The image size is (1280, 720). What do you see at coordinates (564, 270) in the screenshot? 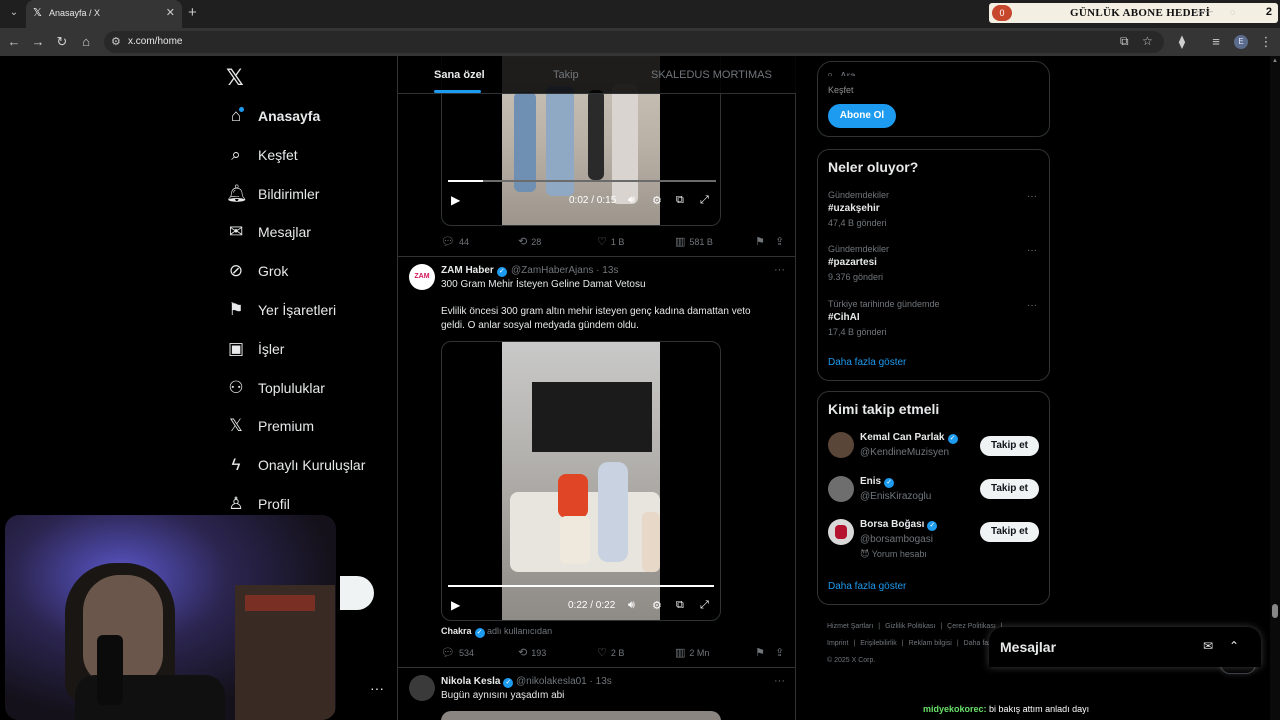
I see `post-handle: @ZamHaberAjans · 13s` at bounding box center [564, 270].